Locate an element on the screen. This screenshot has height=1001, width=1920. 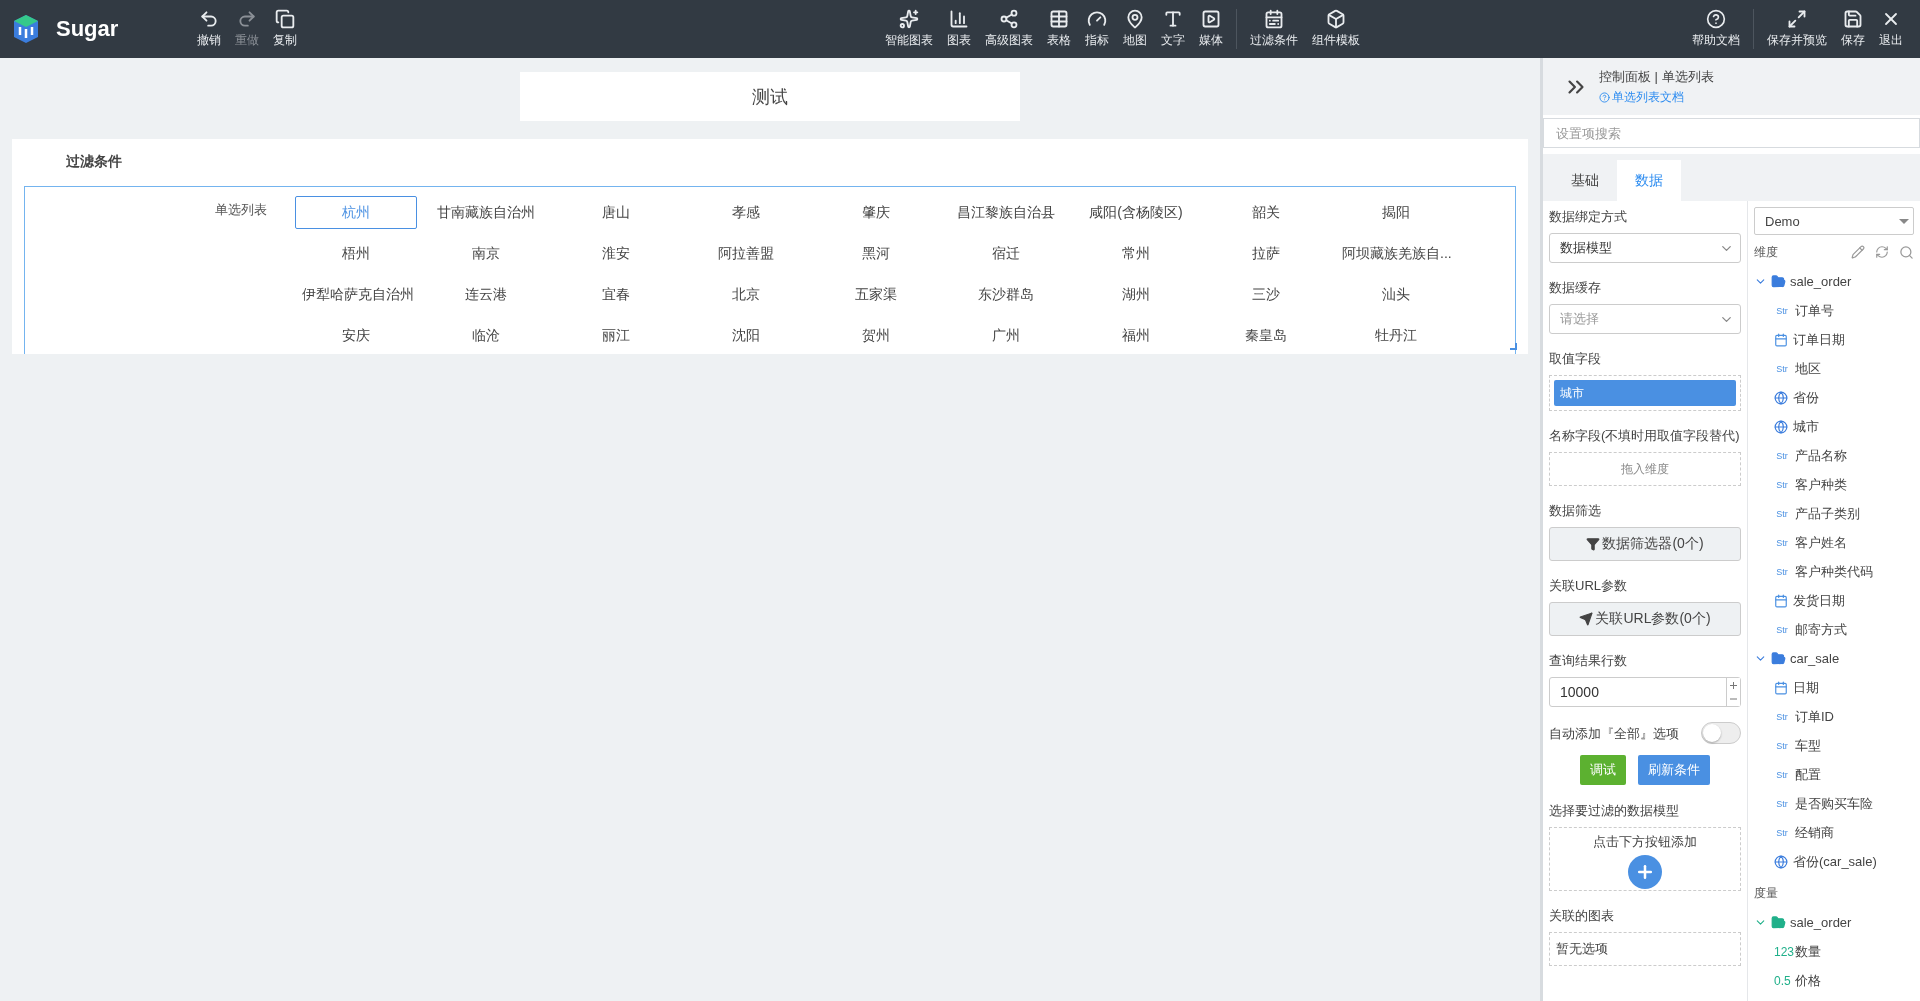
panel-title: 控制面板 | 单选列表 is located at coordinates (1656, 76).